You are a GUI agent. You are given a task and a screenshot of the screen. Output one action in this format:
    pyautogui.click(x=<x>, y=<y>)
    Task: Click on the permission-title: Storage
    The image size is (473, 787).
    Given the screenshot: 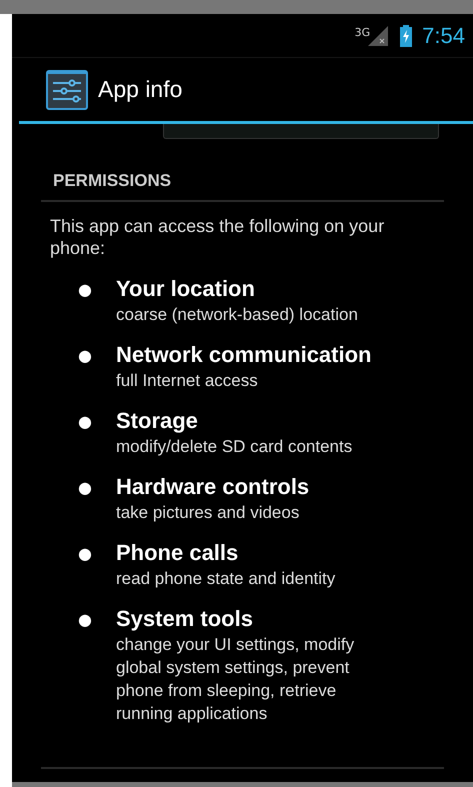 What is the action you would take?
    pyautogui.click(x=157, y=421)
    